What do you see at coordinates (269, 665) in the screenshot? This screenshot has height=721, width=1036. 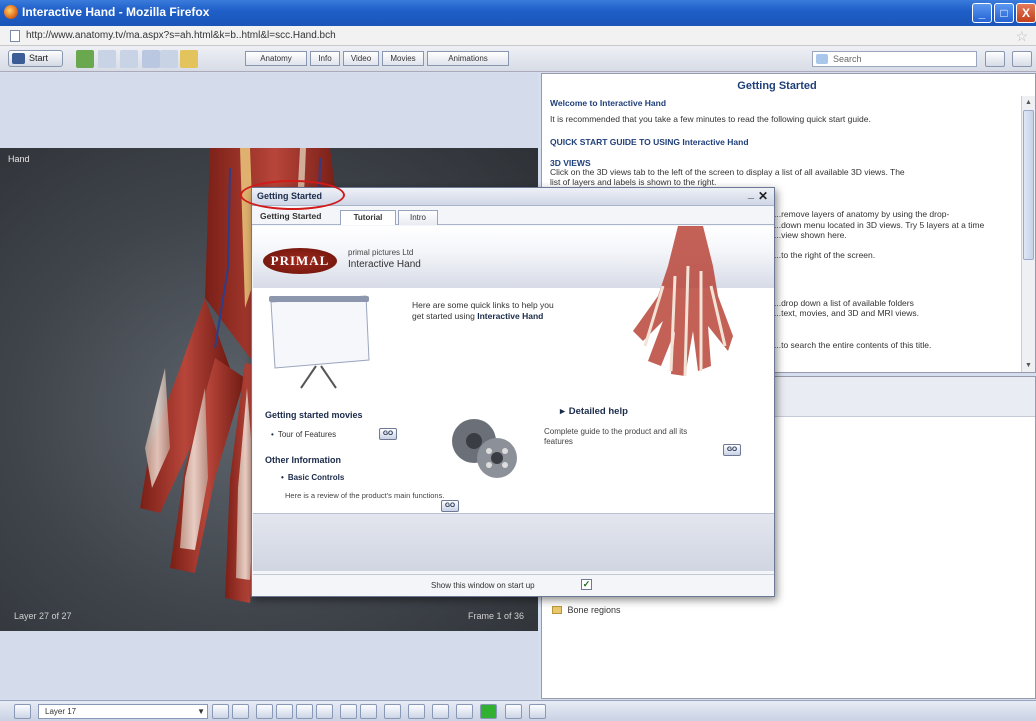 I see `viewer-bottom-area` at bounding box center [269, 665].